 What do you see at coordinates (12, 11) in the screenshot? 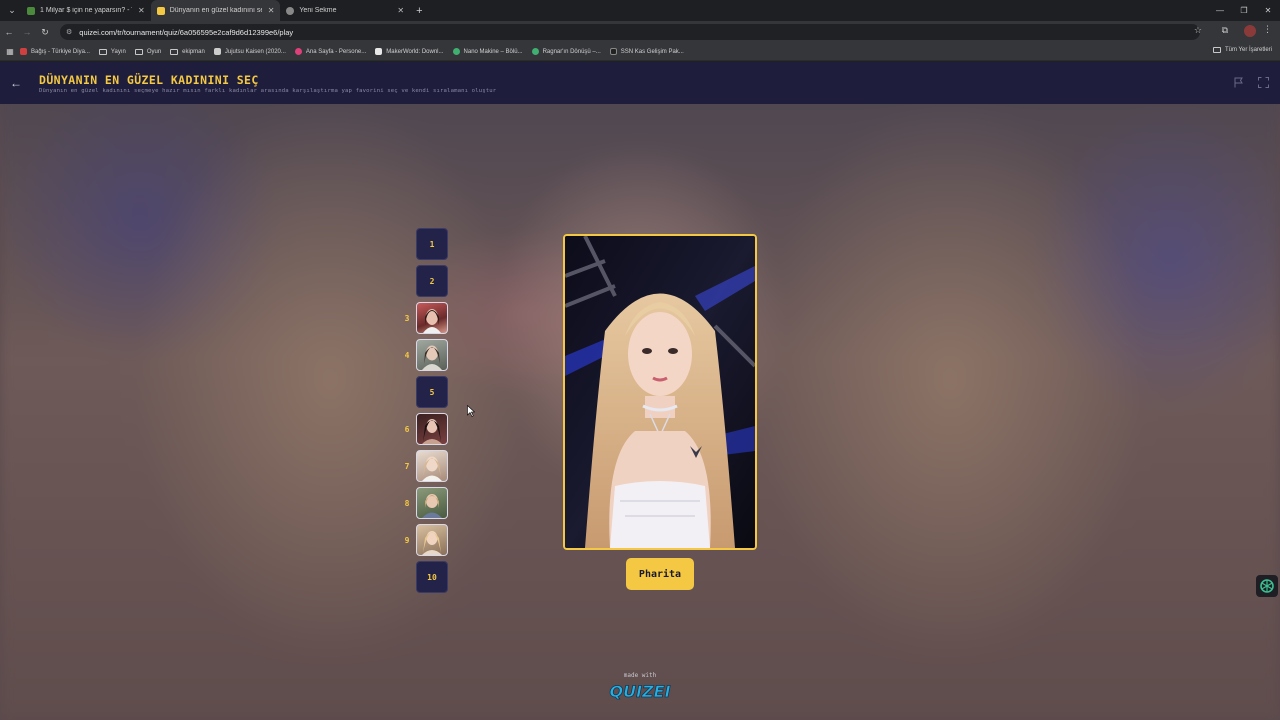
I see `tab-search-icon: ⌄` at bounding box center [12, 11].